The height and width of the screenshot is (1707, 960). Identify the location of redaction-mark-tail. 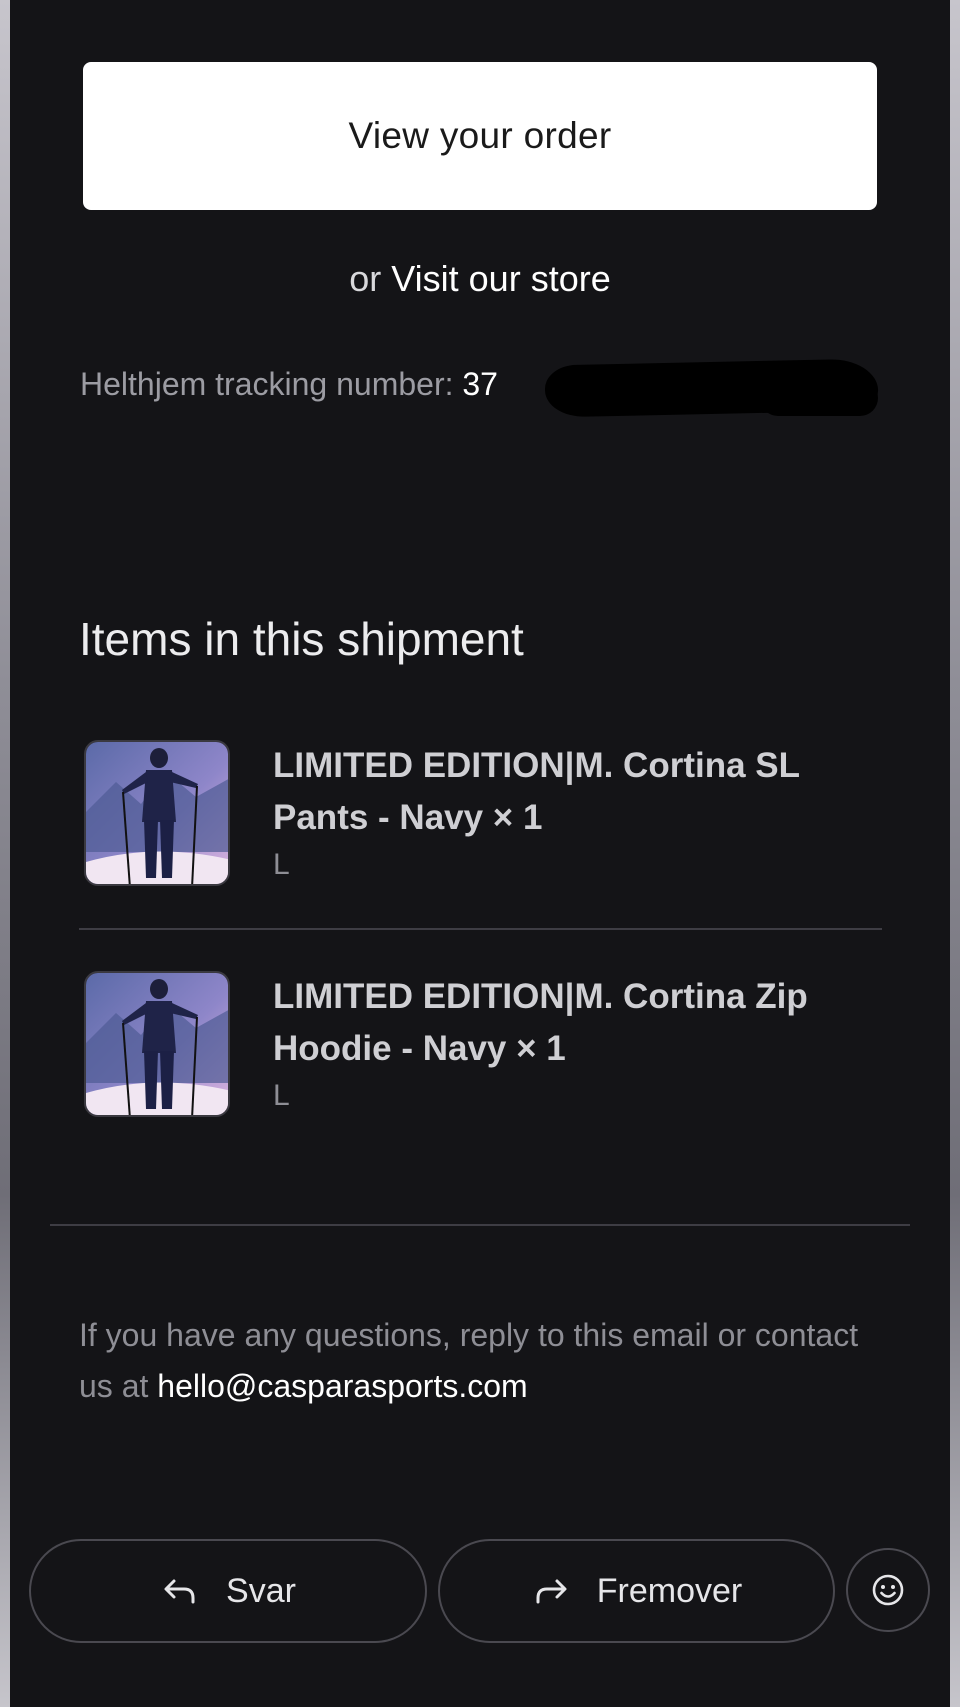
(819, 398).